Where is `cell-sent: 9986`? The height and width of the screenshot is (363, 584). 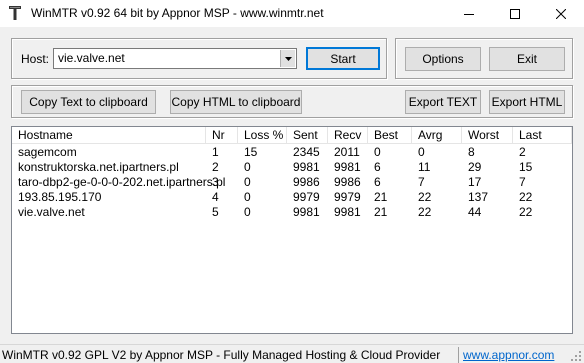 cell-sent: 9986 is located at coordinates (306, 182).